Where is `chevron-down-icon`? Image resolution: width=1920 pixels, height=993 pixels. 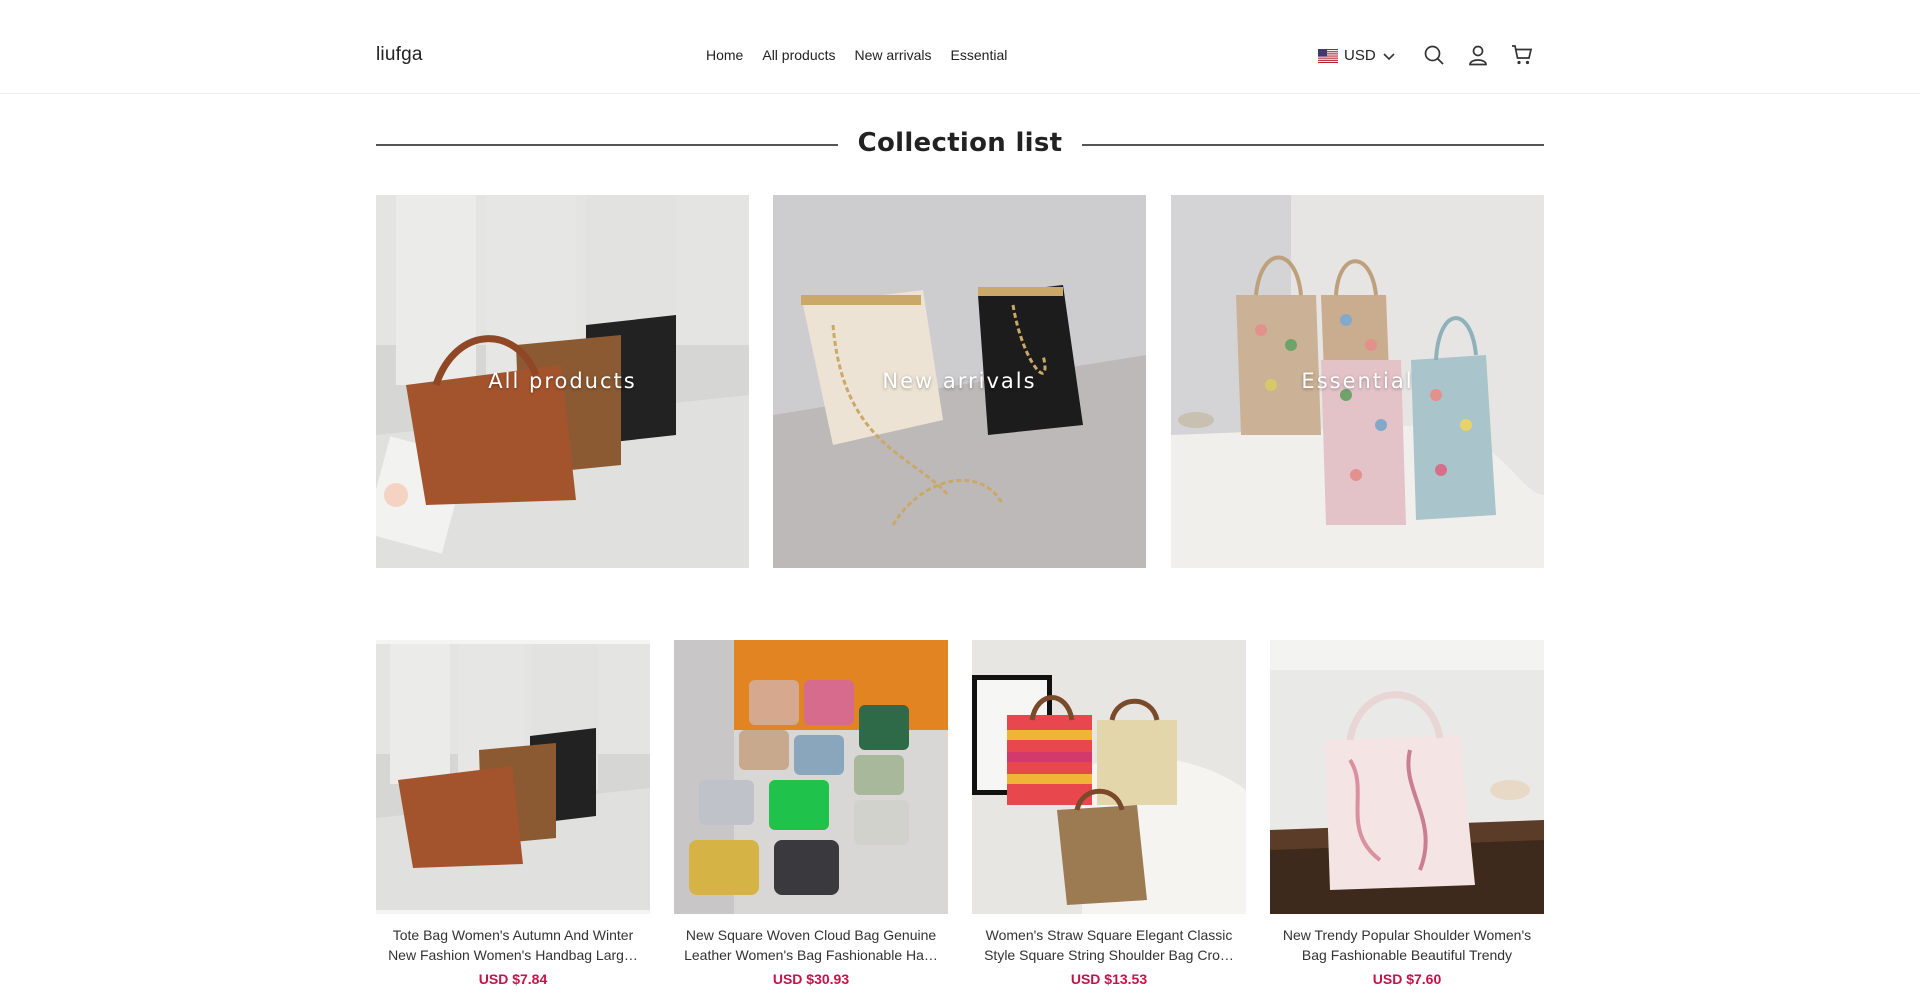 chevron-down-icon is located at coordinates (1389, 56).